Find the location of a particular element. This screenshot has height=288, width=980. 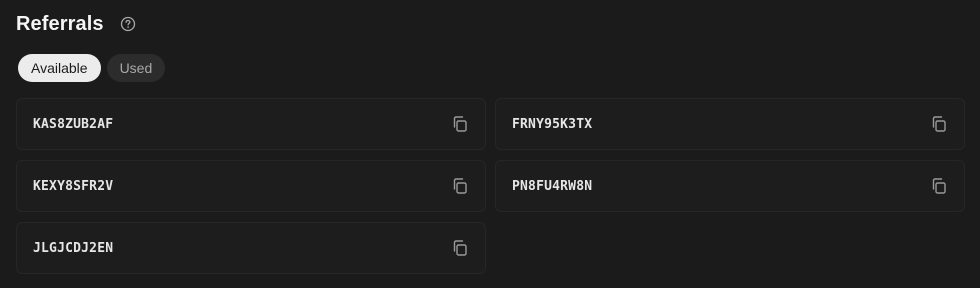

referral-code: JLGJCDJ2EN is located at coordinates (73, 248).